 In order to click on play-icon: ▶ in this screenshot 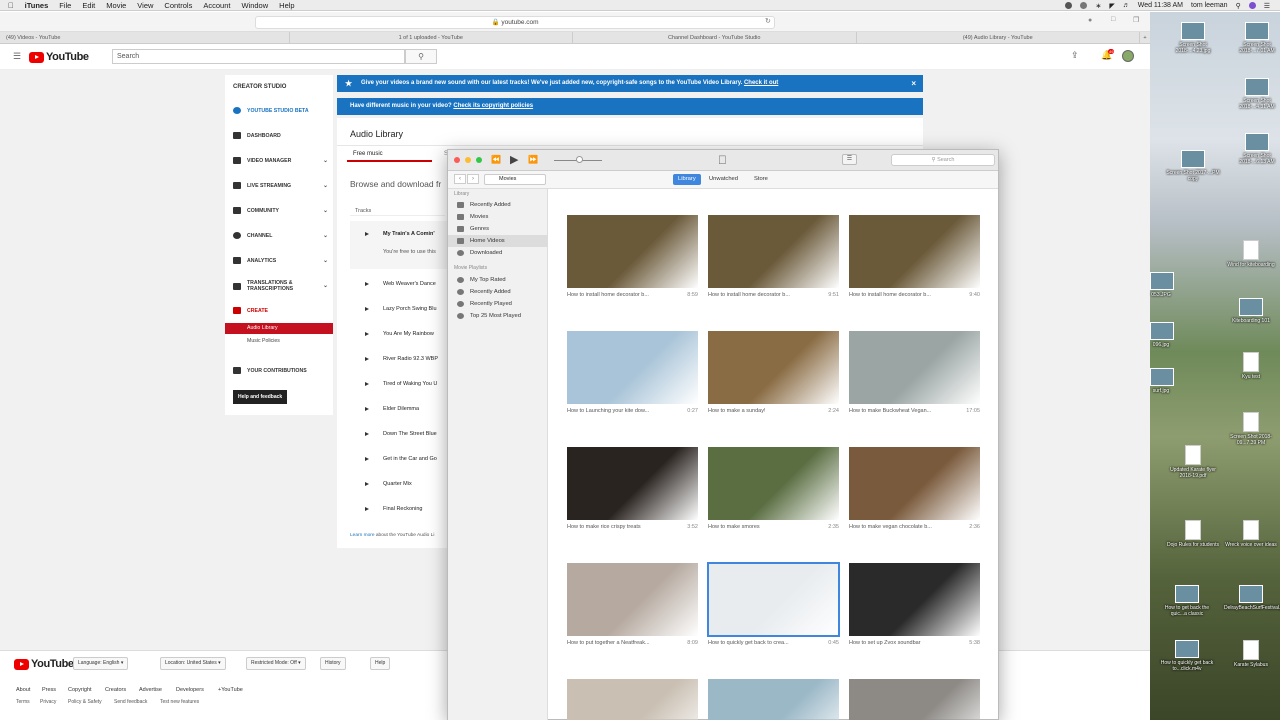, I will do `click(514, 159)`.